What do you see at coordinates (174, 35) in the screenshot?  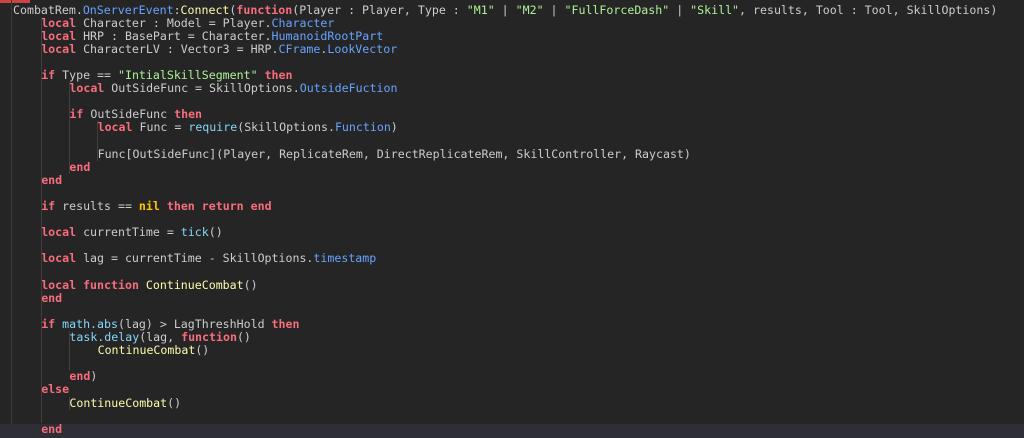 I see `code-token: HRP : BasePart = Character.` at bounding box center [174, 35].